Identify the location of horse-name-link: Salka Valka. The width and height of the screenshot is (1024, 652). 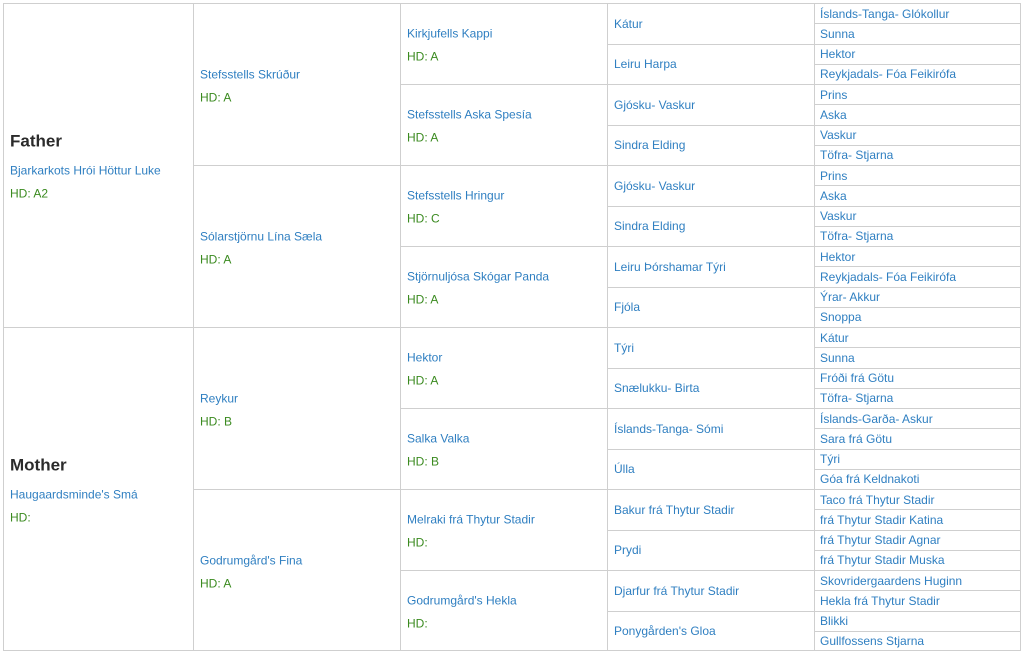
(438, 439).